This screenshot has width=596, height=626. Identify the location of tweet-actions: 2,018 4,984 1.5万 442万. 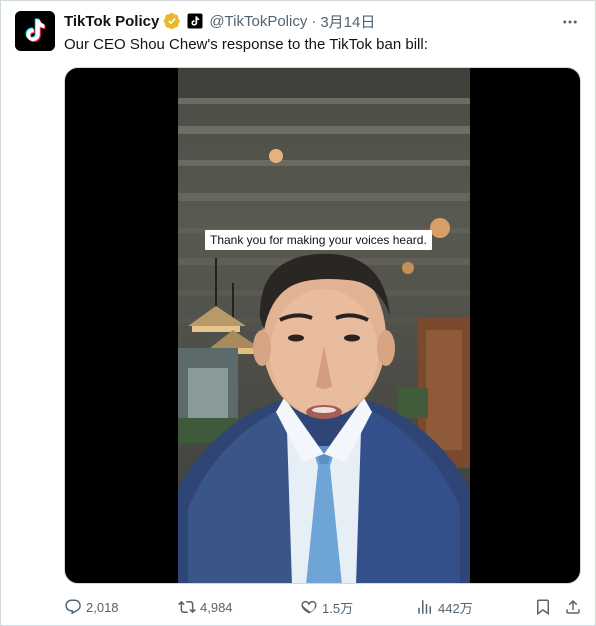
(324, 607).